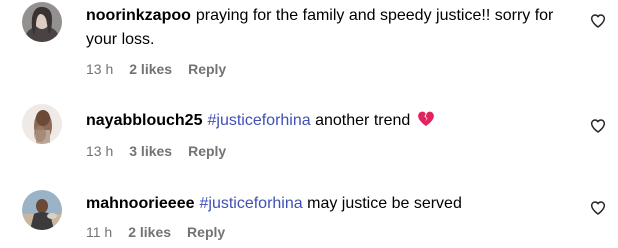 This screenshot has width=618, height=248. Describe the element at coordinates (144, 120) in the screenshot. I see `comment-username: nayabblouch25` at that location.